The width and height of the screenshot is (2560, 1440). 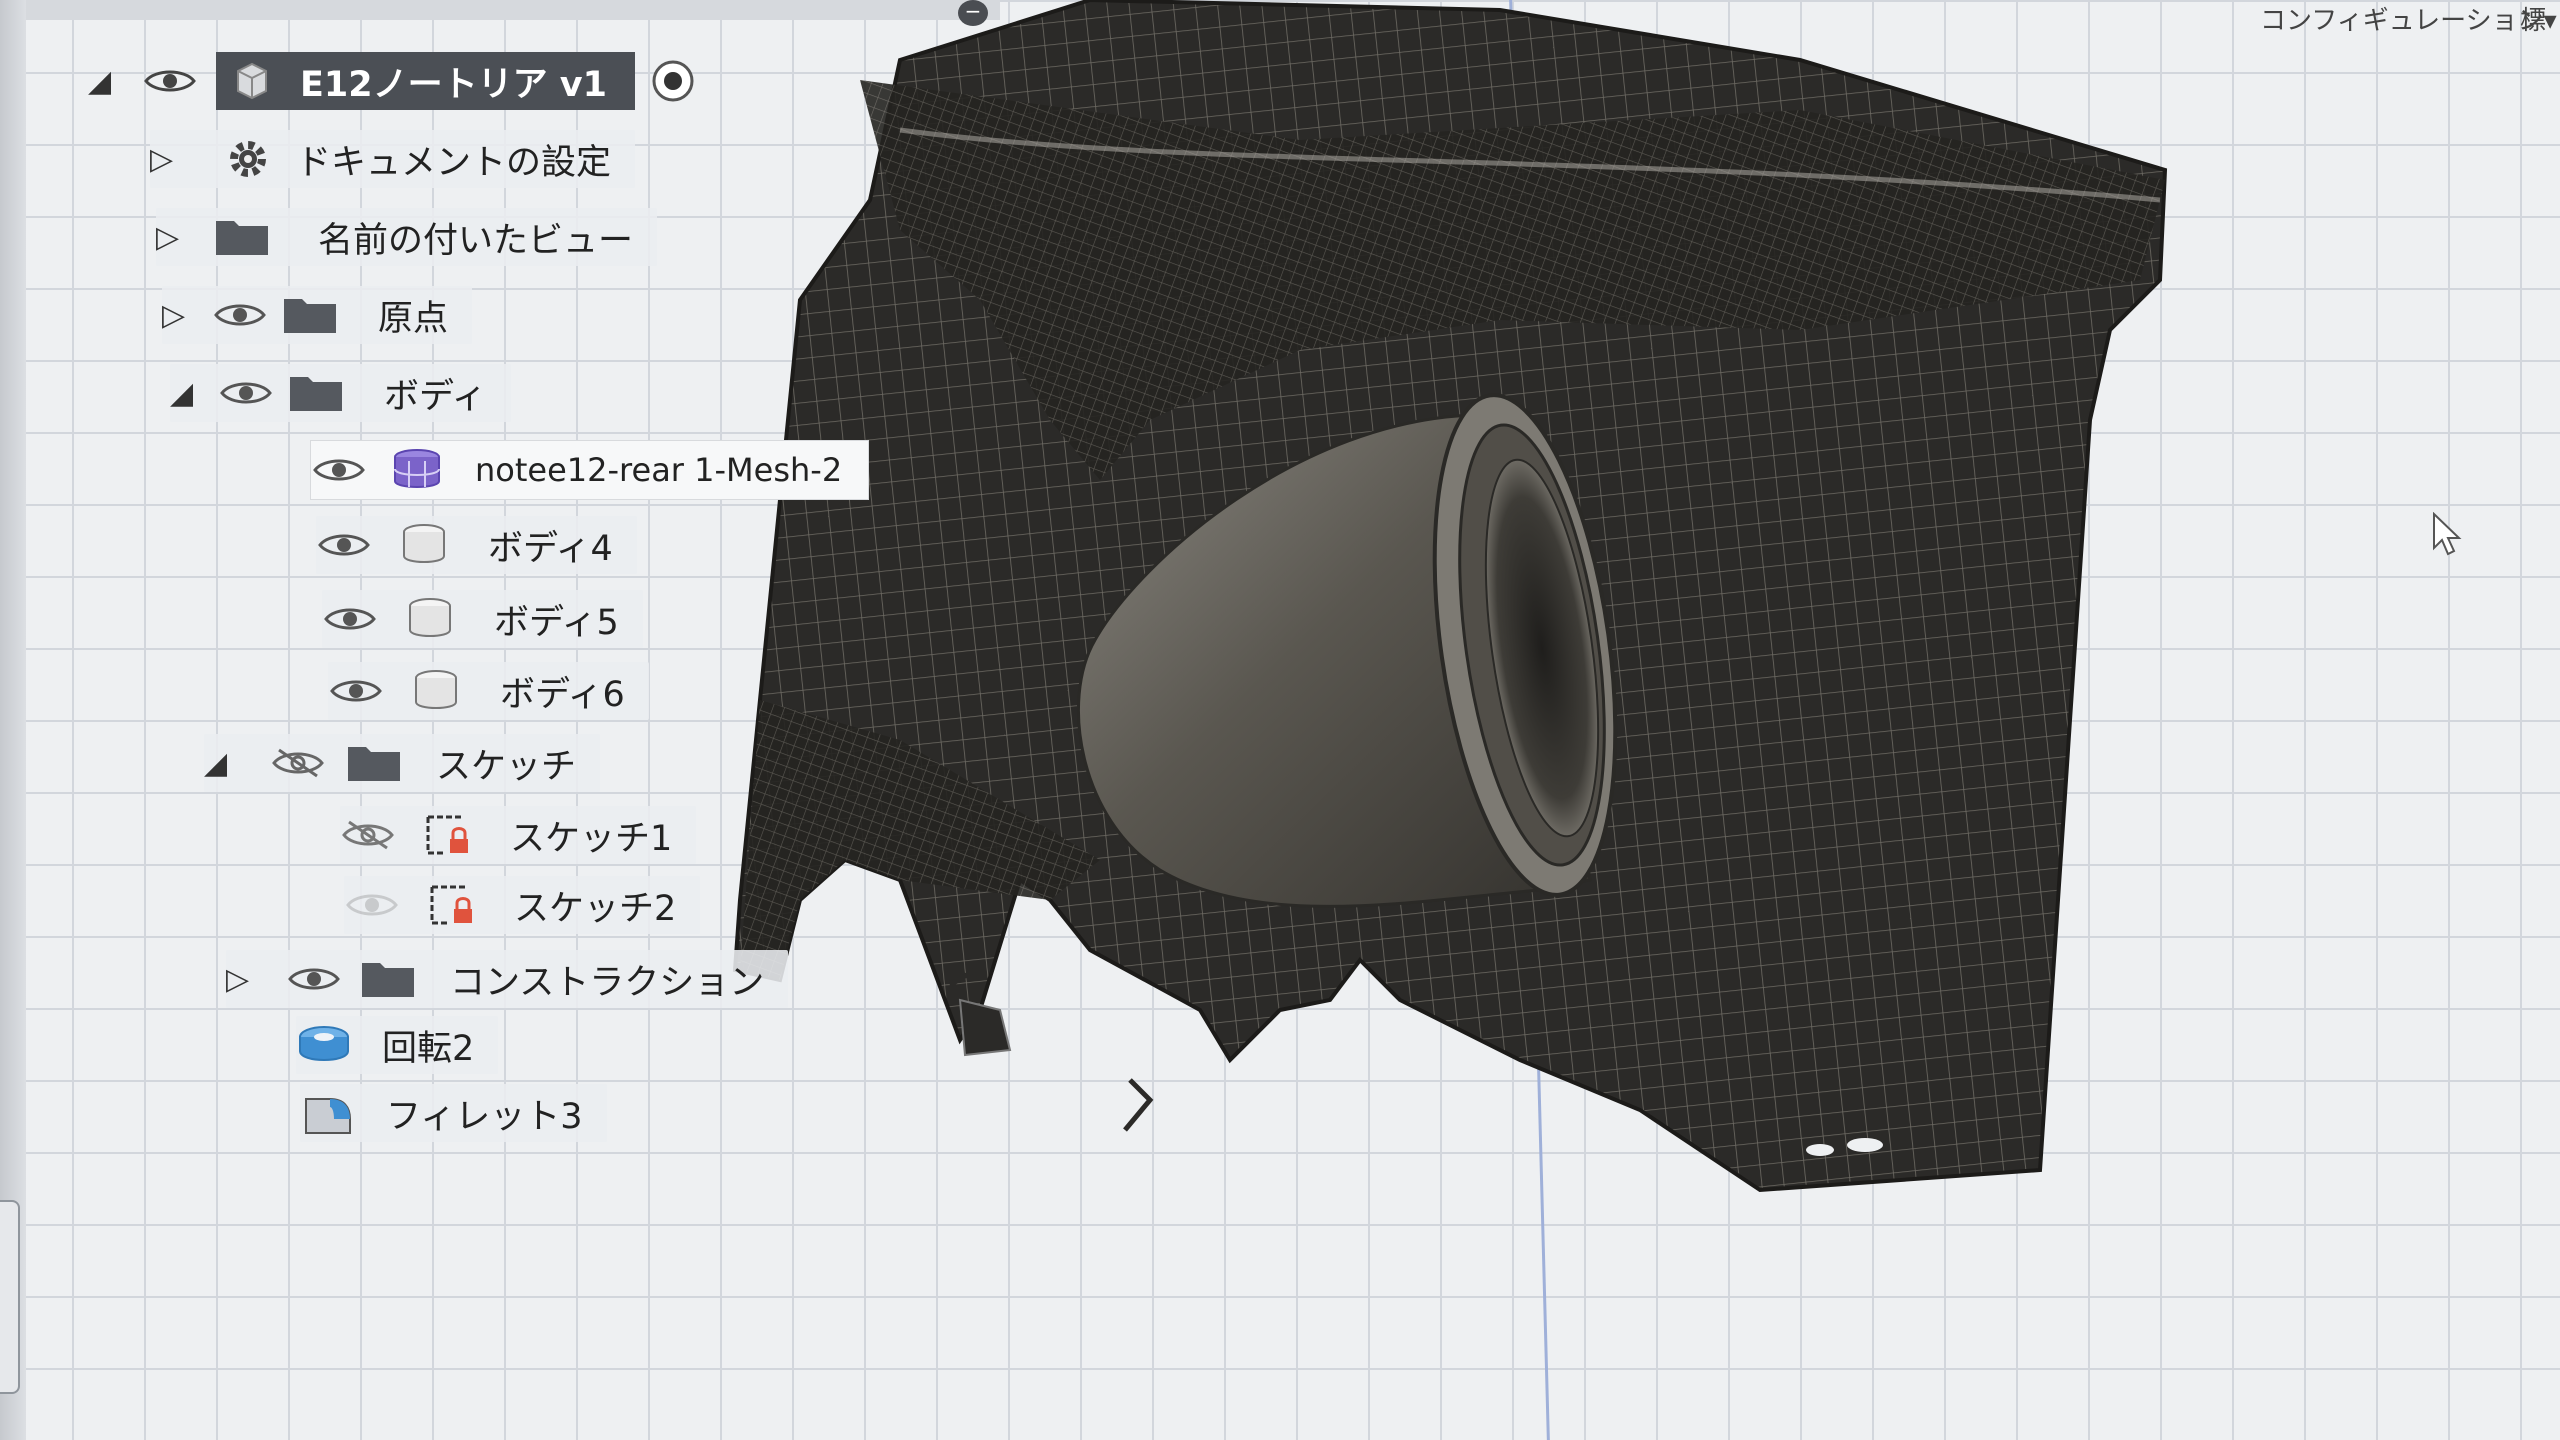 I want to click on tree-item-mesh-body: notee12-rear 1-Mesh-2, so click(x=590, y=470).